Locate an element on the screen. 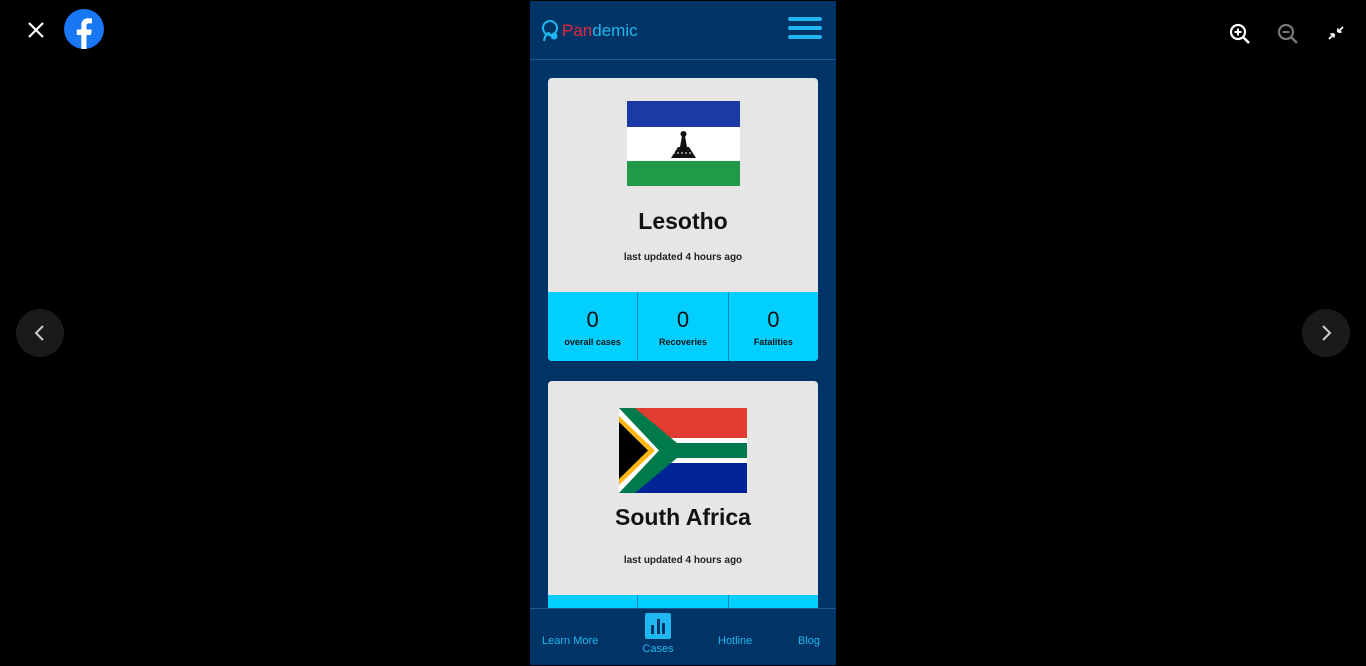  nav-hotline: Hotline is located at coordinates (735, 641).